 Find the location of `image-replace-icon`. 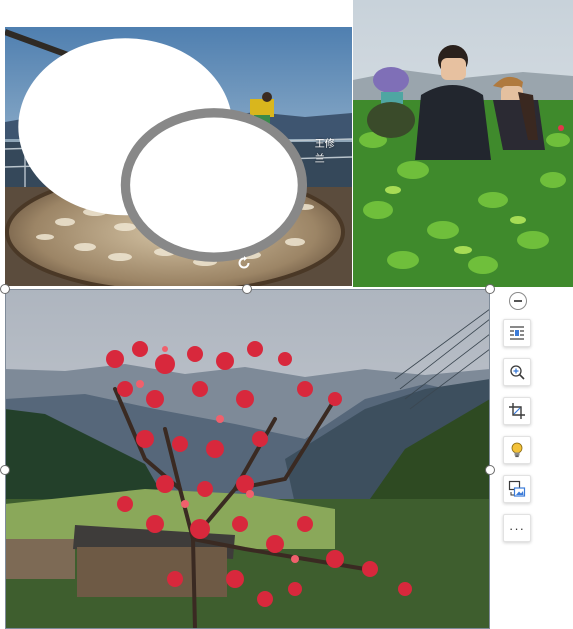

image-replace-icon is located at coordinates (517, 488).